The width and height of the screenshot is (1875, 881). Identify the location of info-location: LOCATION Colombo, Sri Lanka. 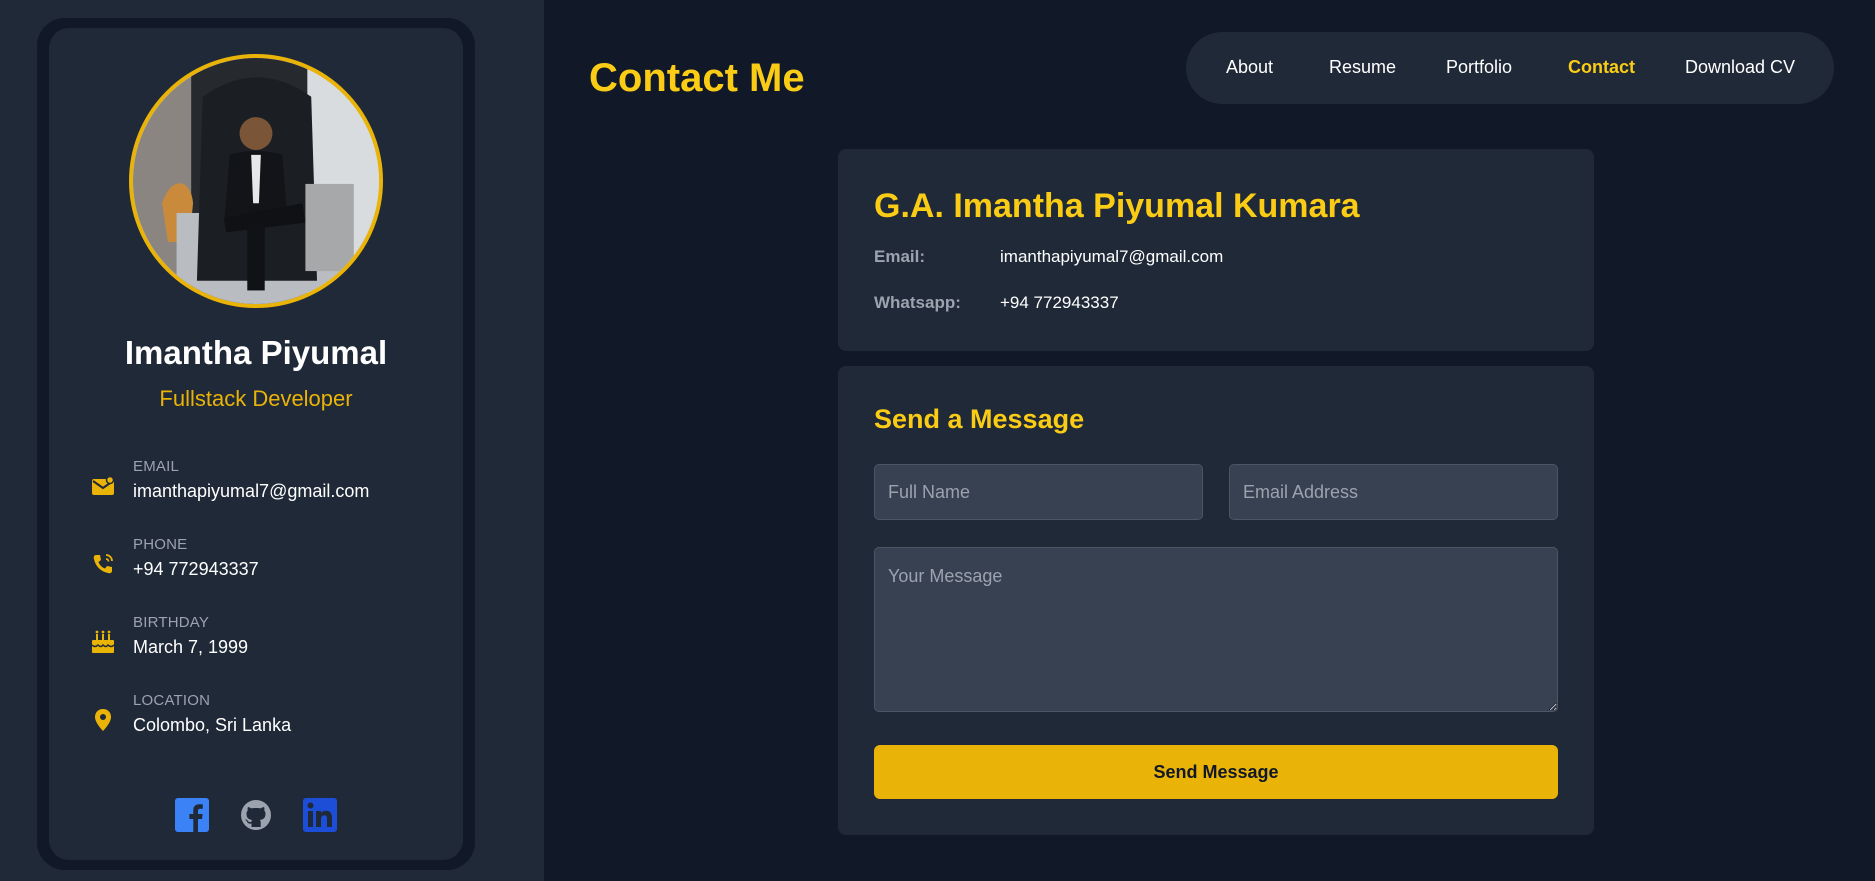
(269, 722).